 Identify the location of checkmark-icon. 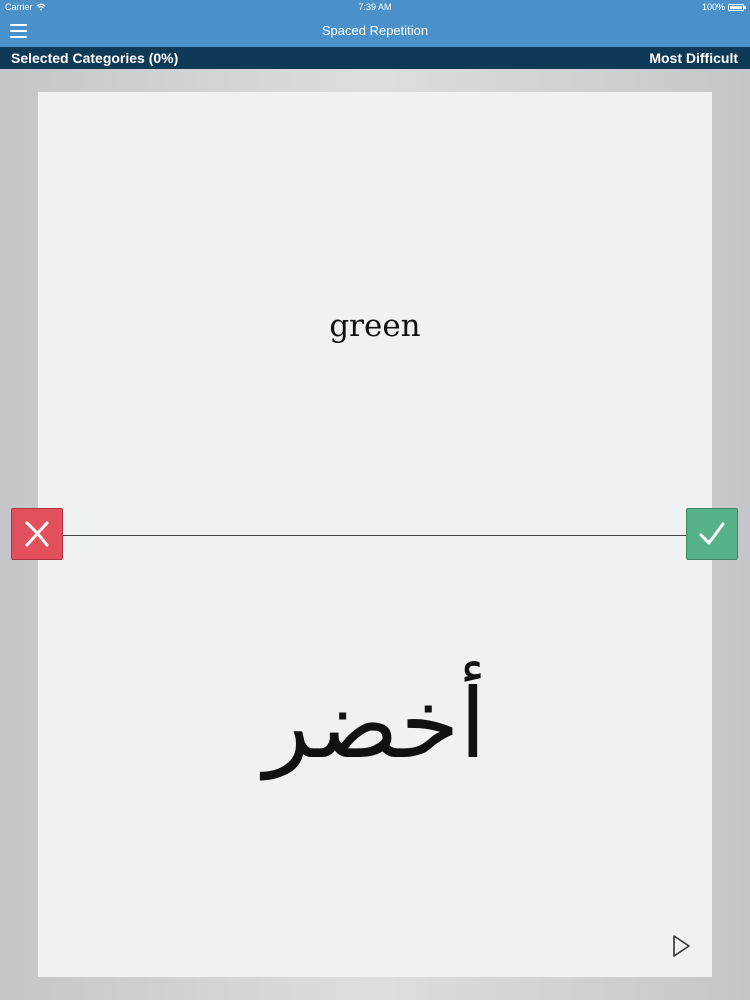
(712, 533).